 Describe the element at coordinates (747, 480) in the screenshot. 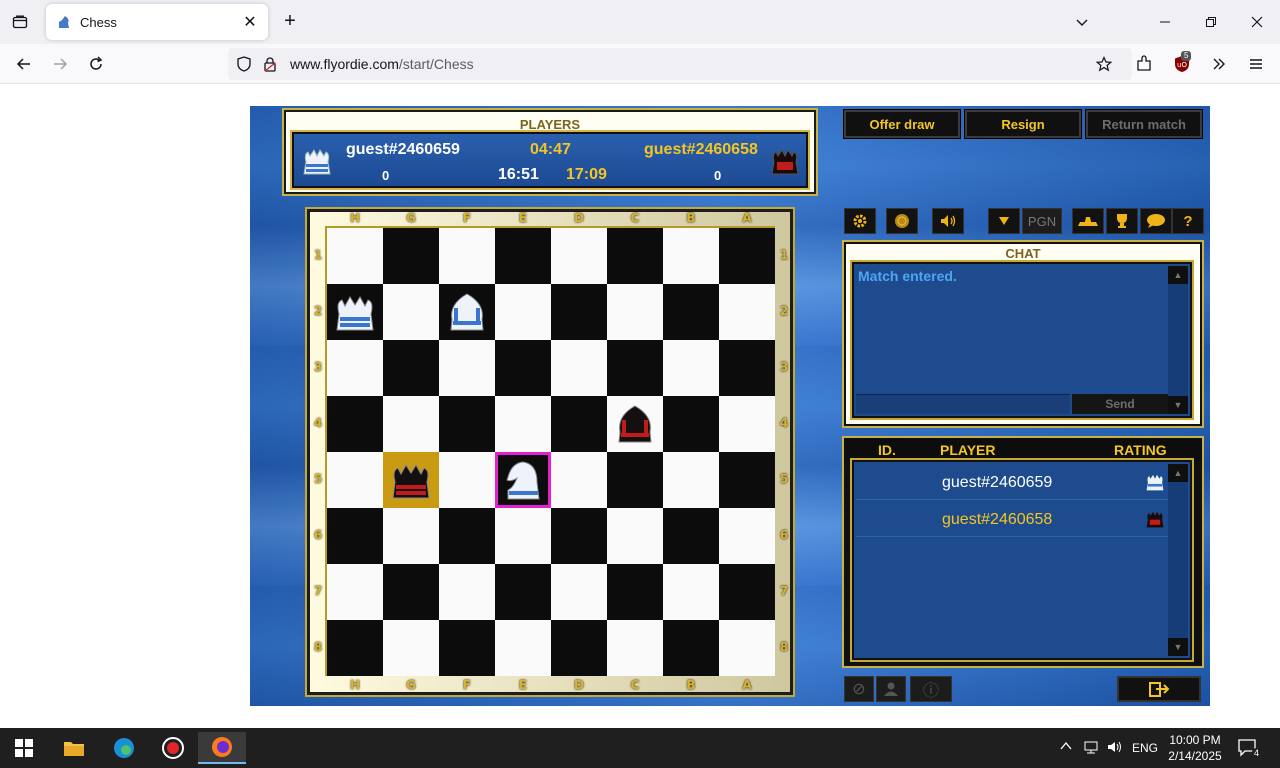

I see `board-square-a5` at that location.